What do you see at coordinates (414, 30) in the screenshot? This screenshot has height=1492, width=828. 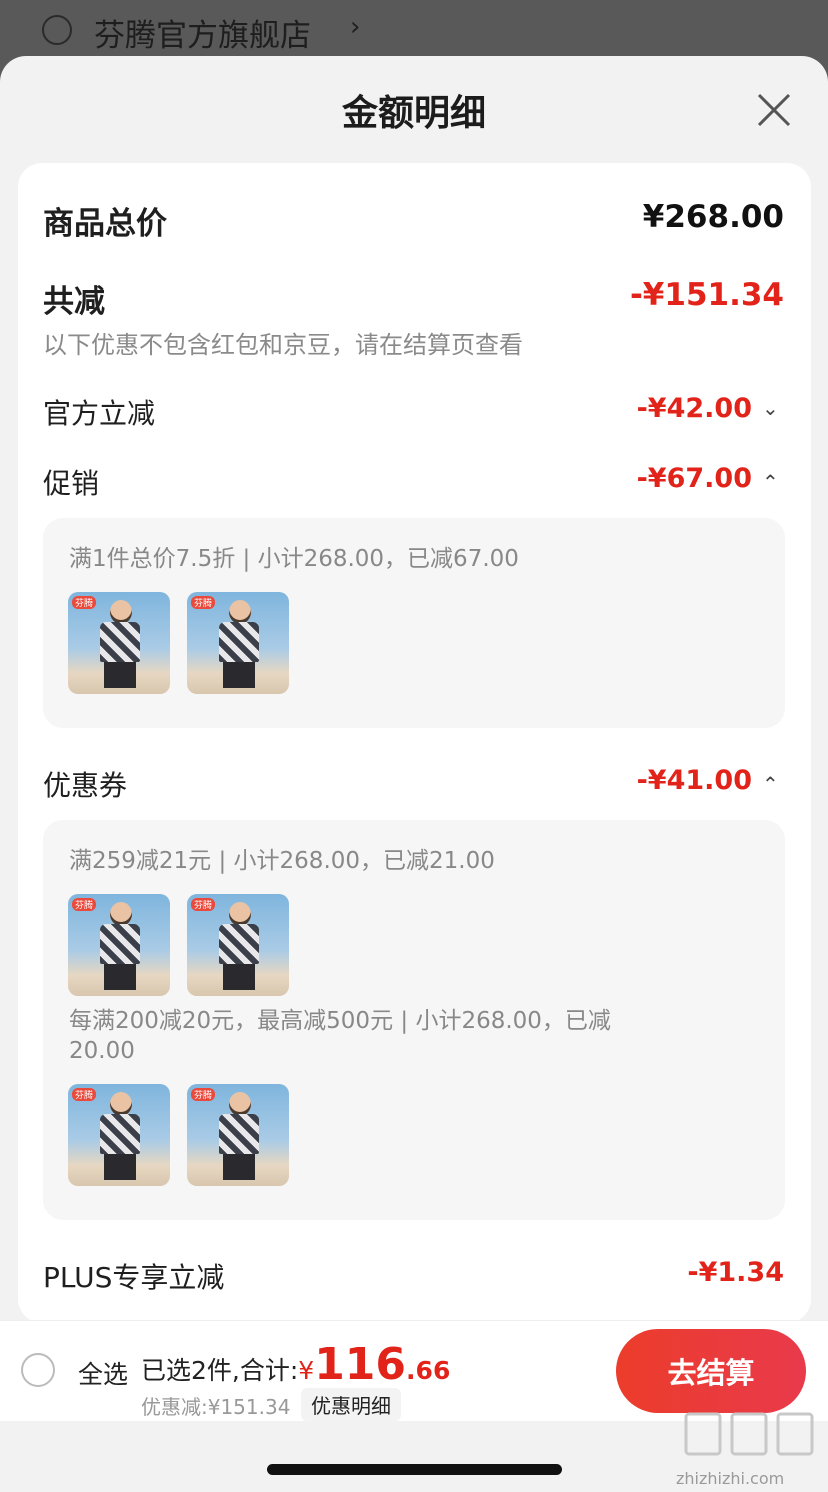 I see `store-header: 芬腾官方旗舰店 ›` at bounding box center [414, 30].